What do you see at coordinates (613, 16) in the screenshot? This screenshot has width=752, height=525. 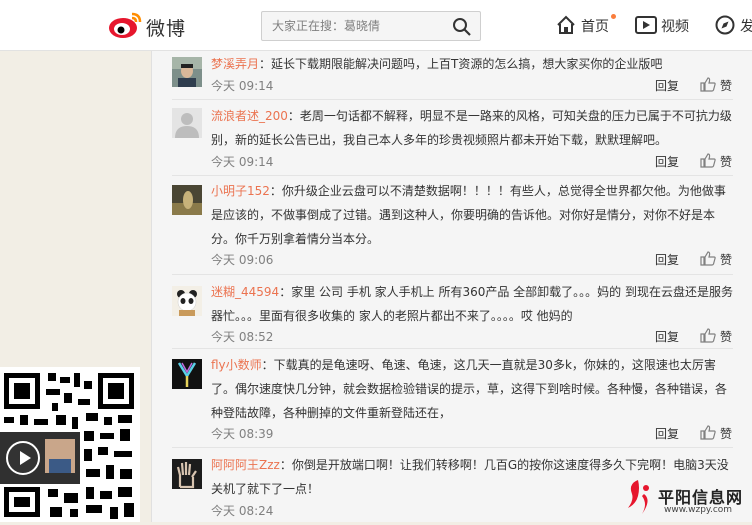 I see `notification-dot` at bounding box center [613, 16].